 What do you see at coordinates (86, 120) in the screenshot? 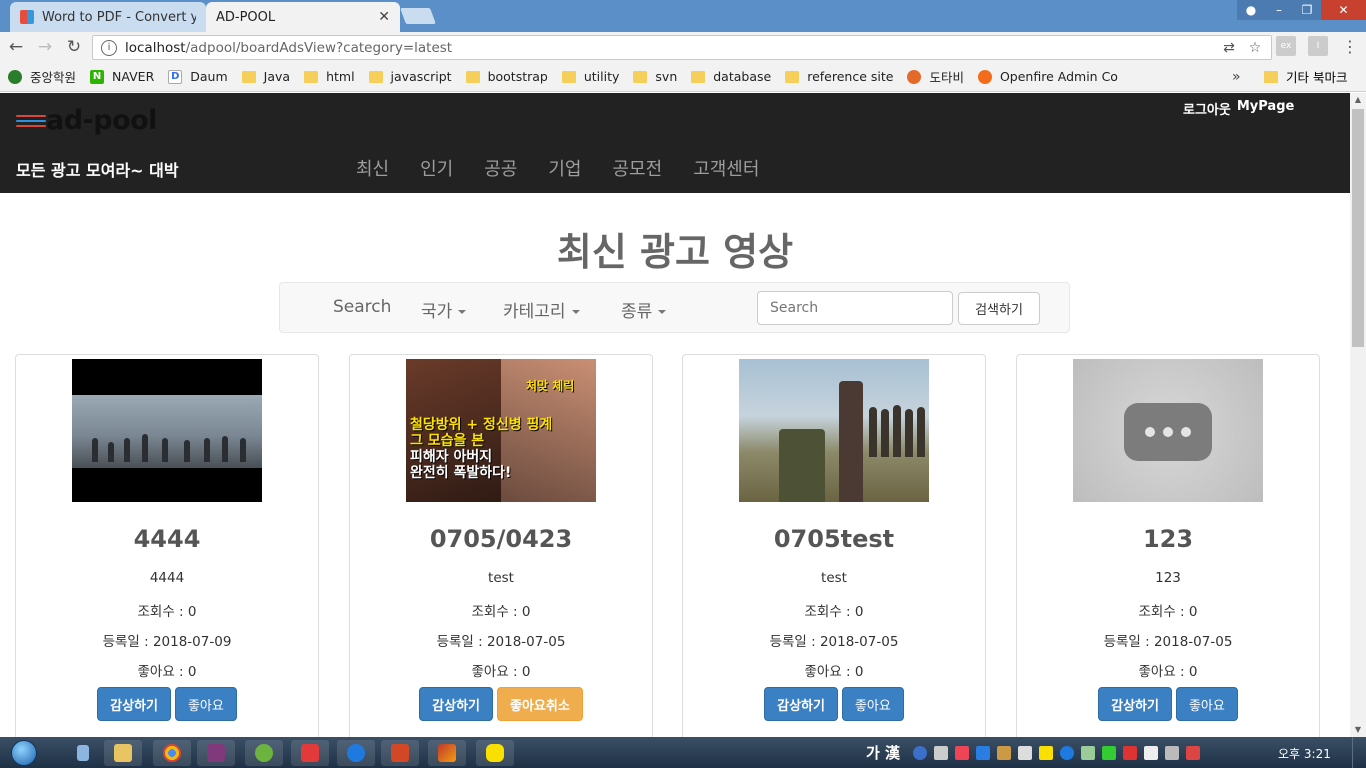
I see `site-logo: ad-pool` at bounding box center [86, 120].